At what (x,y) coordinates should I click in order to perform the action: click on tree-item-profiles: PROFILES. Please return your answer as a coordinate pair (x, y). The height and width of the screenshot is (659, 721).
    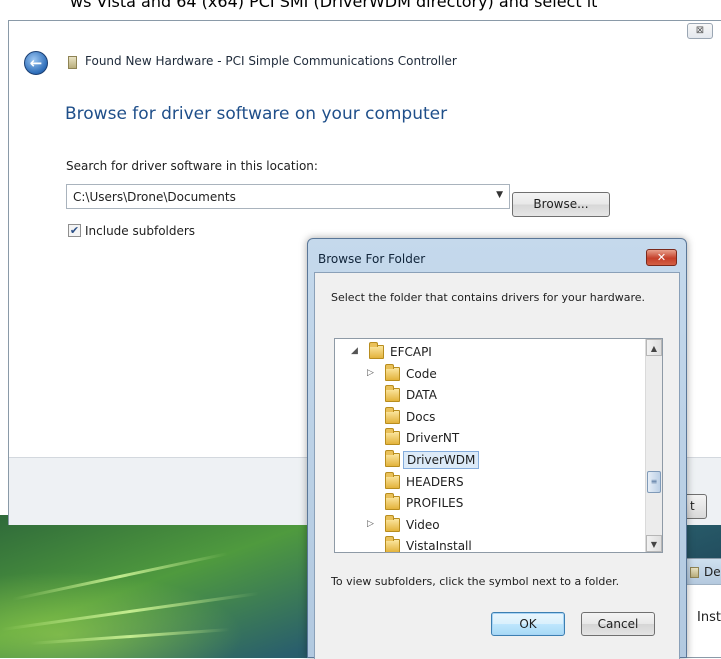
    Looking at the image, I should click on (491, 504).